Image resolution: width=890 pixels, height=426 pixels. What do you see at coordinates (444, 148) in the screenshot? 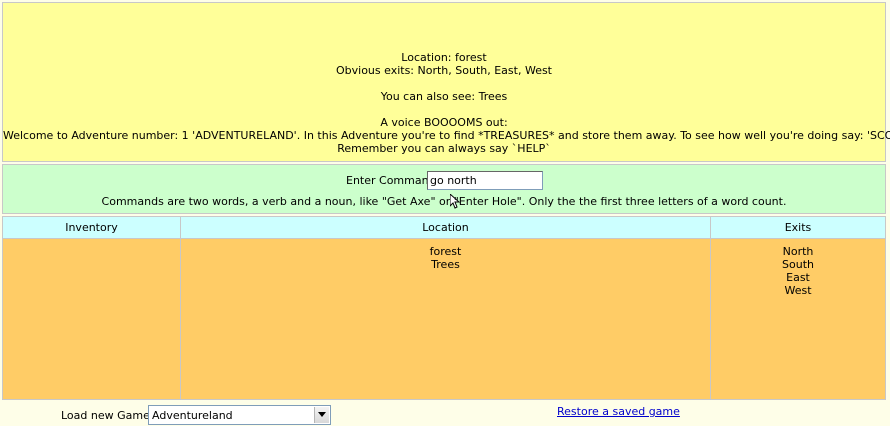
I see `help-reminder-message: Remember you can always say `HELP`` at bounding box center [444, 148].